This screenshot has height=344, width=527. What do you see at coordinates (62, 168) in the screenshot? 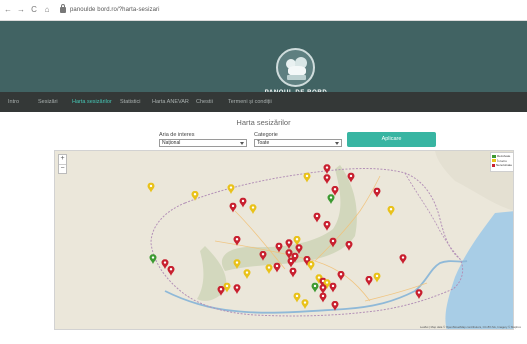
I see `zoom-out-button: −` at bounding box center [62, 168].